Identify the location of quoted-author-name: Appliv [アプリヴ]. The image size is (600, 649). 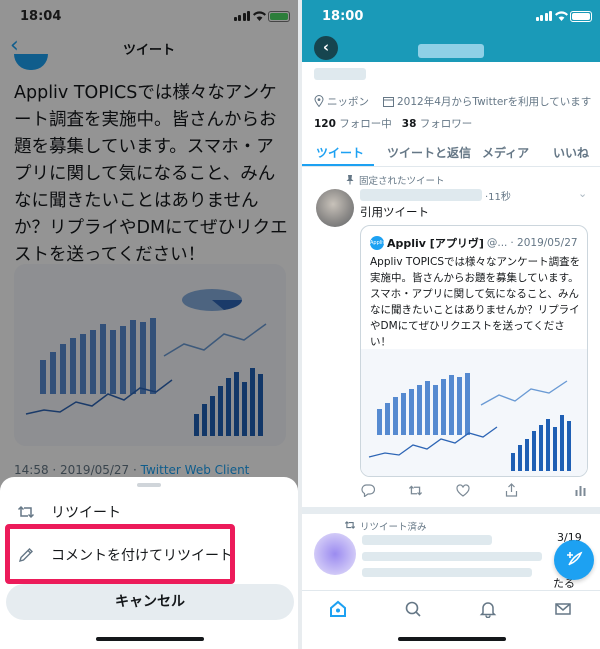
(435, 243).